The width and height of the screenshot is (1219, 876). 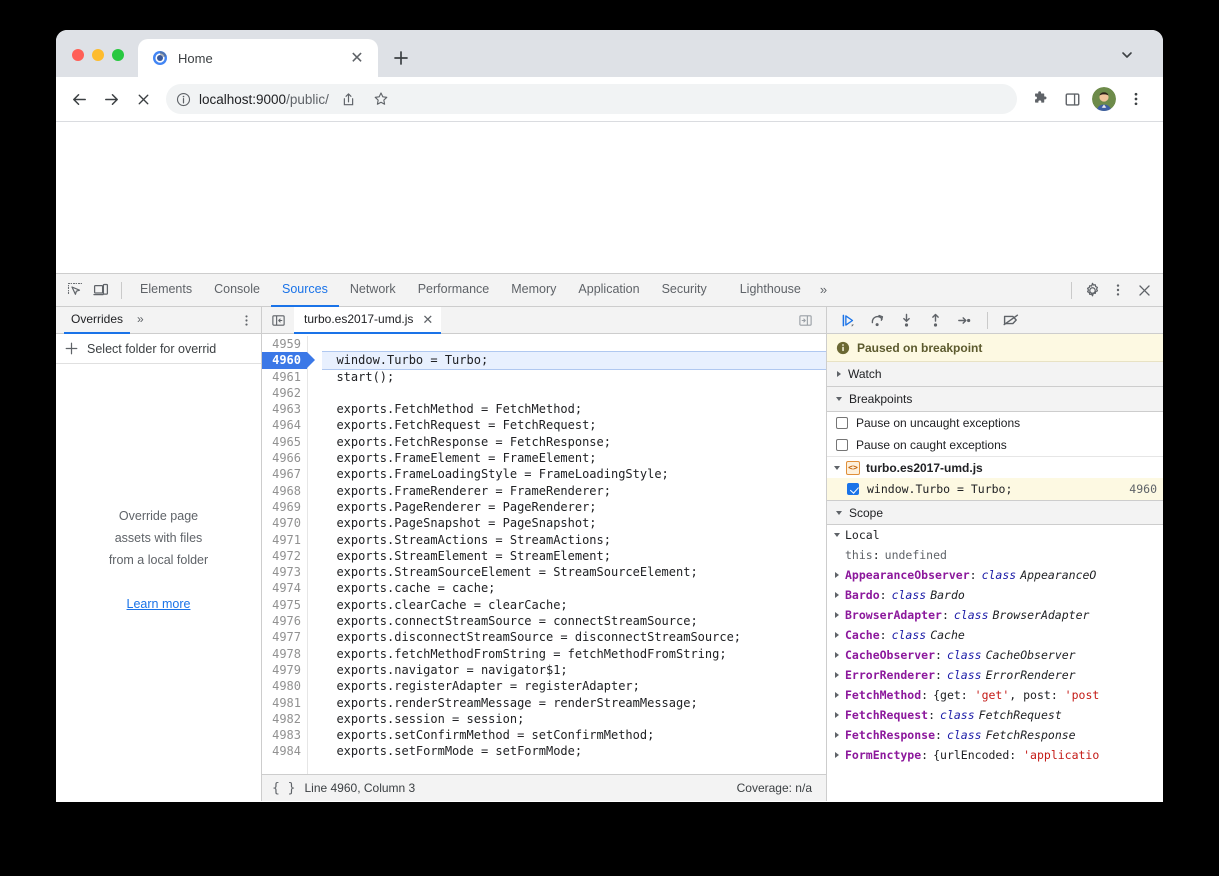 I want to click on learn-more-link: Learn more, so click(x=159, y=604).